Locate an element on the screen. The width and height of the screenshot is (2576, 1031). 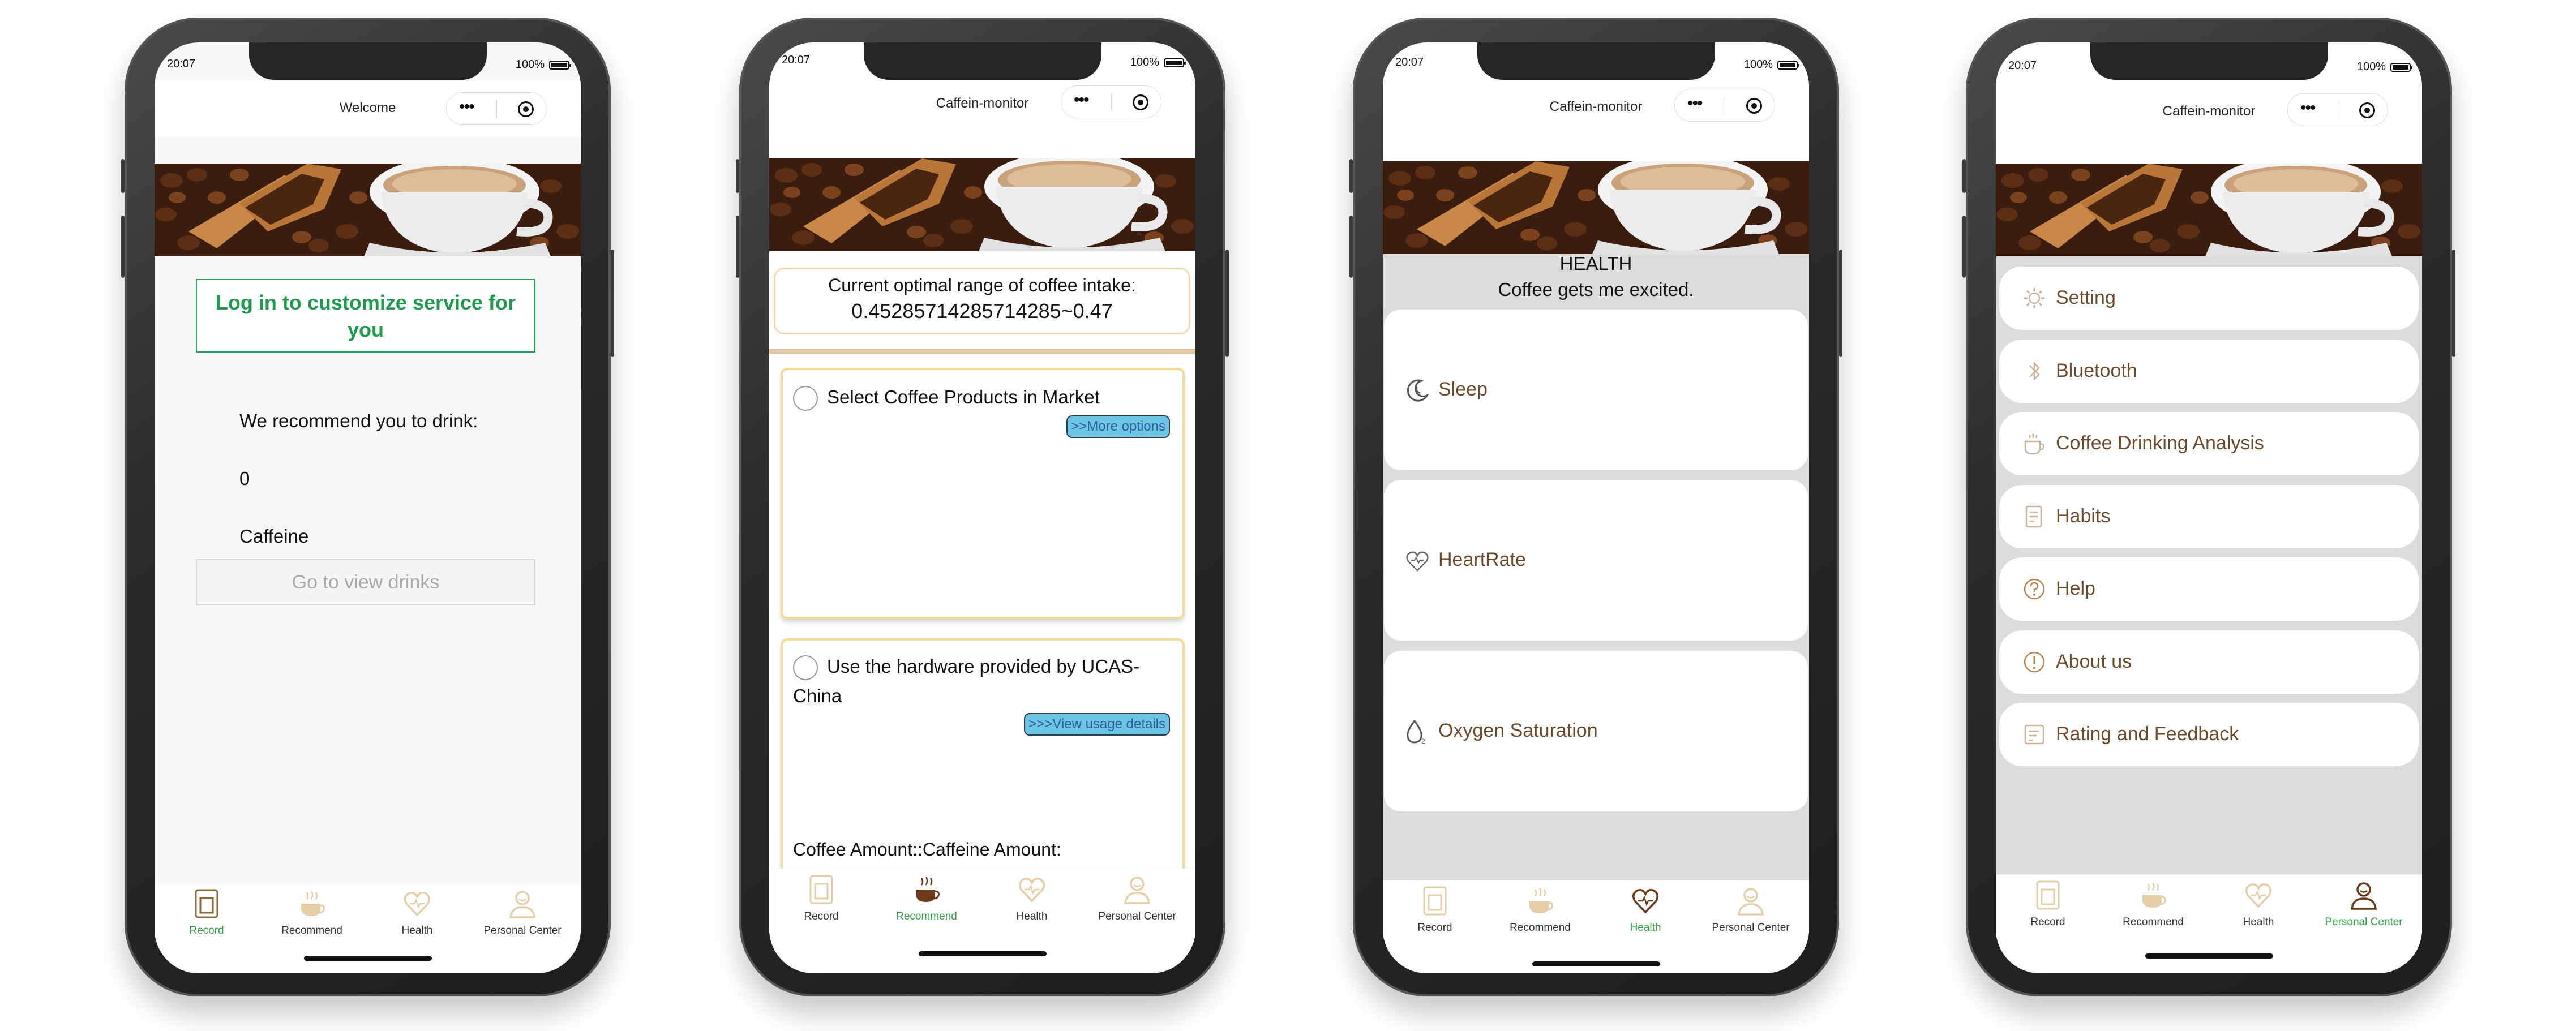
heart-pulse-icon is located at coordinates (1417, 561).